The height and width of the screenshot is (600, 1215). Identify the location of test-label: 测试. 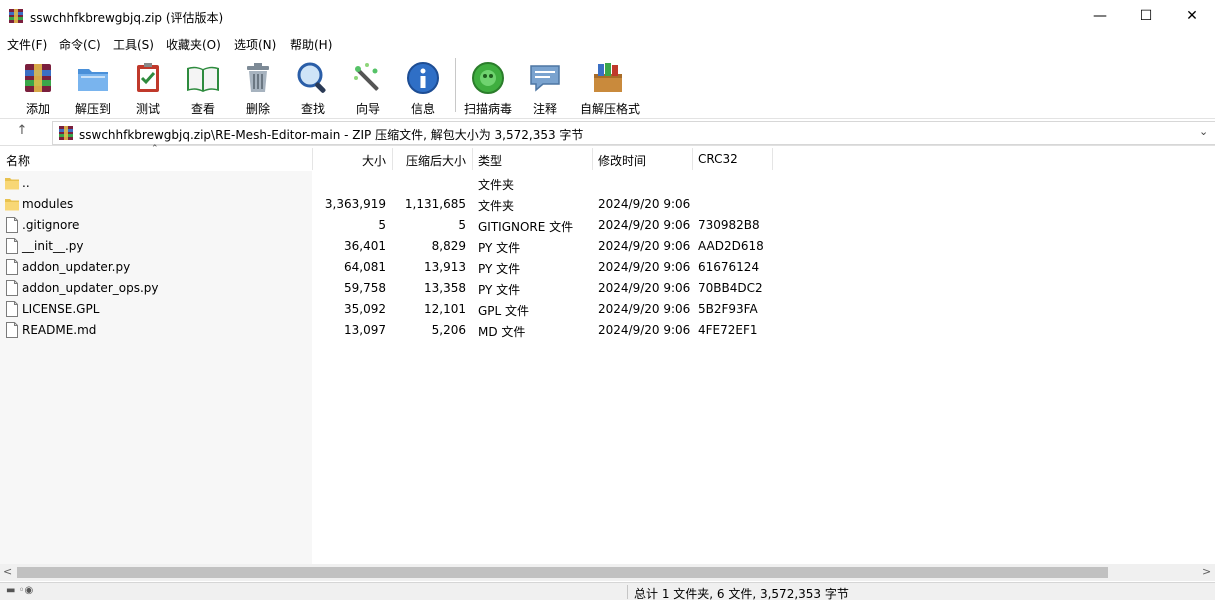
(147, 109).